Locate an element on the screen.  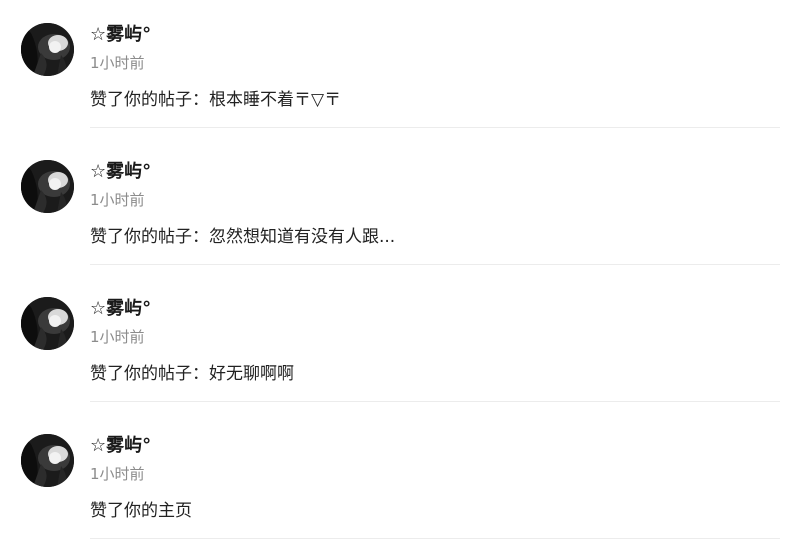
notification-text: 赞了你的主页 is located at coordinates (141, 511).